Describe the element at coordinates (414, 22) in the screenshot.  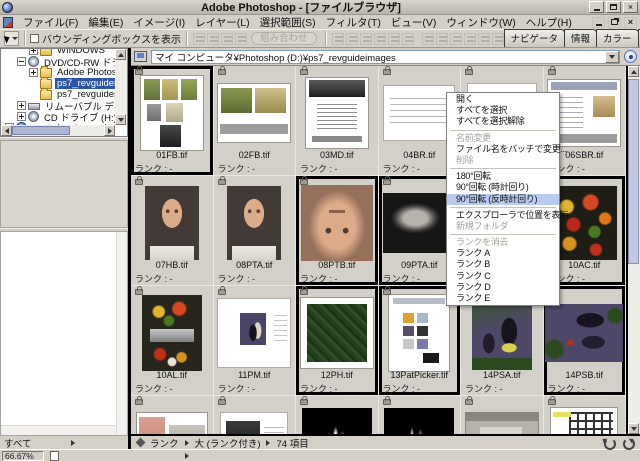
I see `menu-item-7: ビュー(V)` at that location.